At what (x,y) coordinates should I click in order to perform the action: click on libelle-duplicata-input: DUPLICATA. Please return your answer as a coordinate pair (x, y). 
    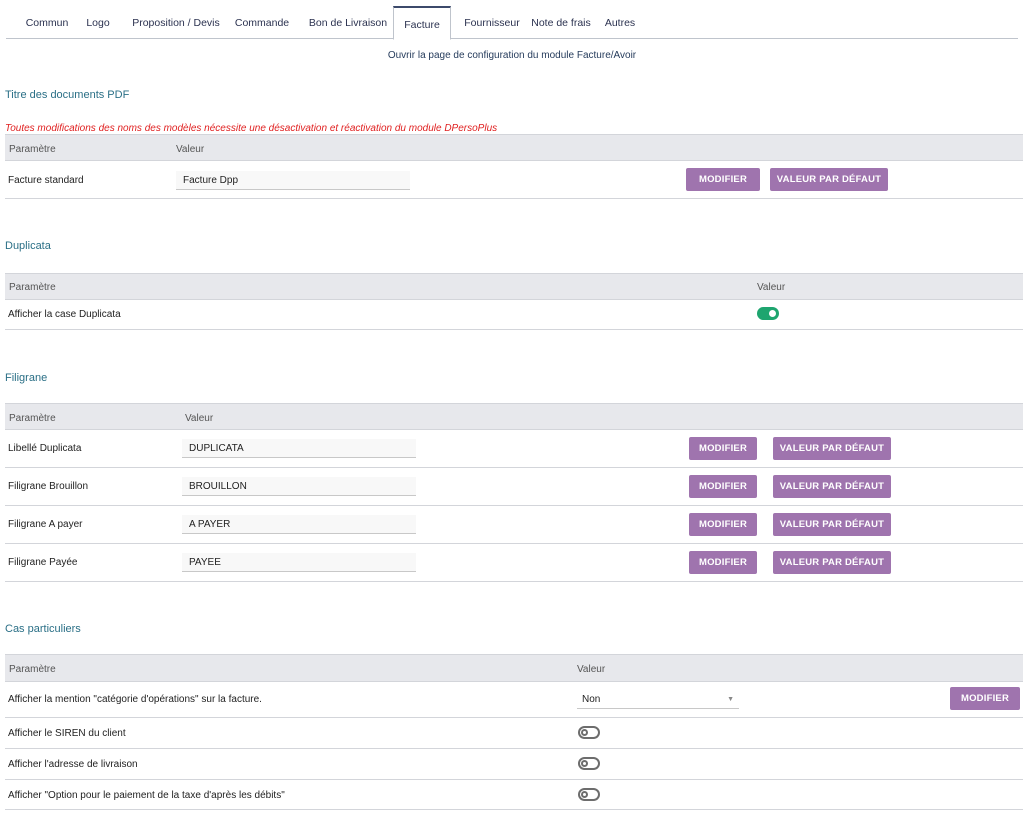
    Looking at the image, I should click on (299, 448).